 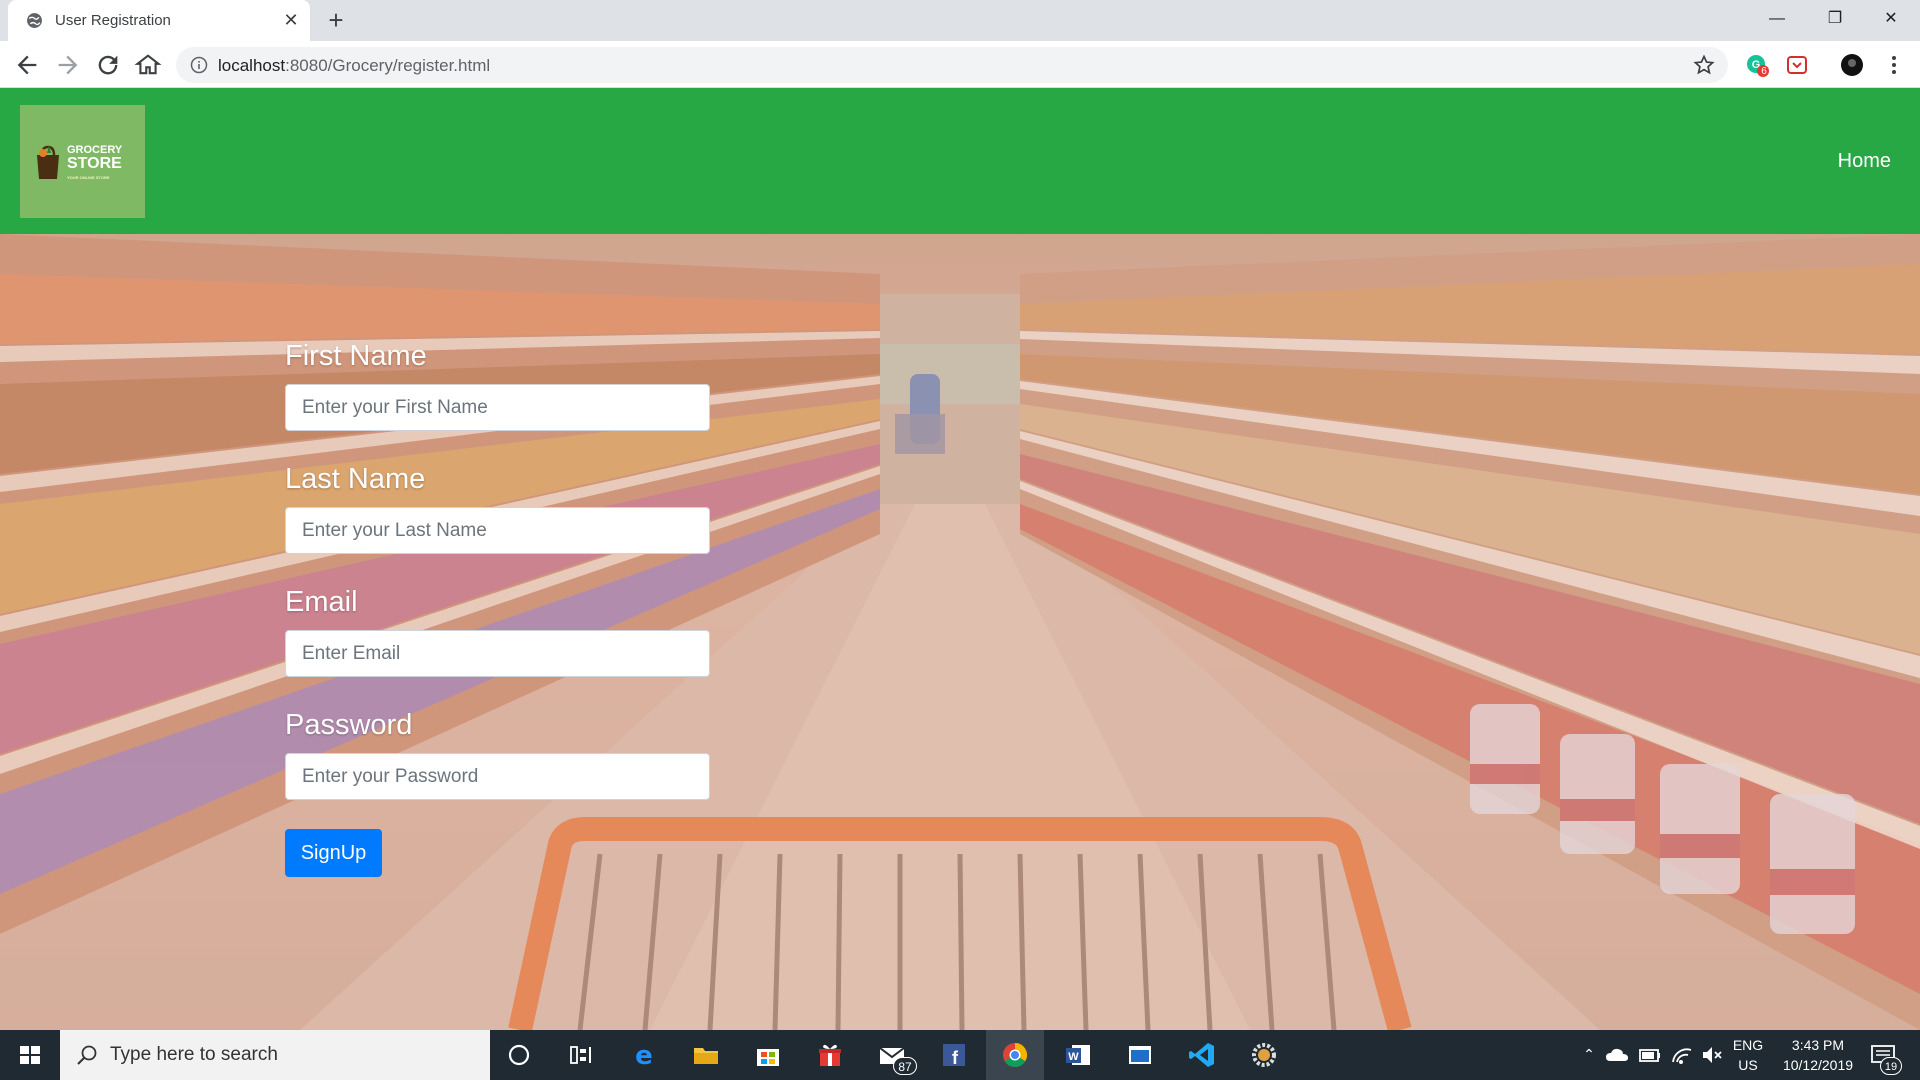 I want to click on password-group: Password, so click(x=498, y=772).